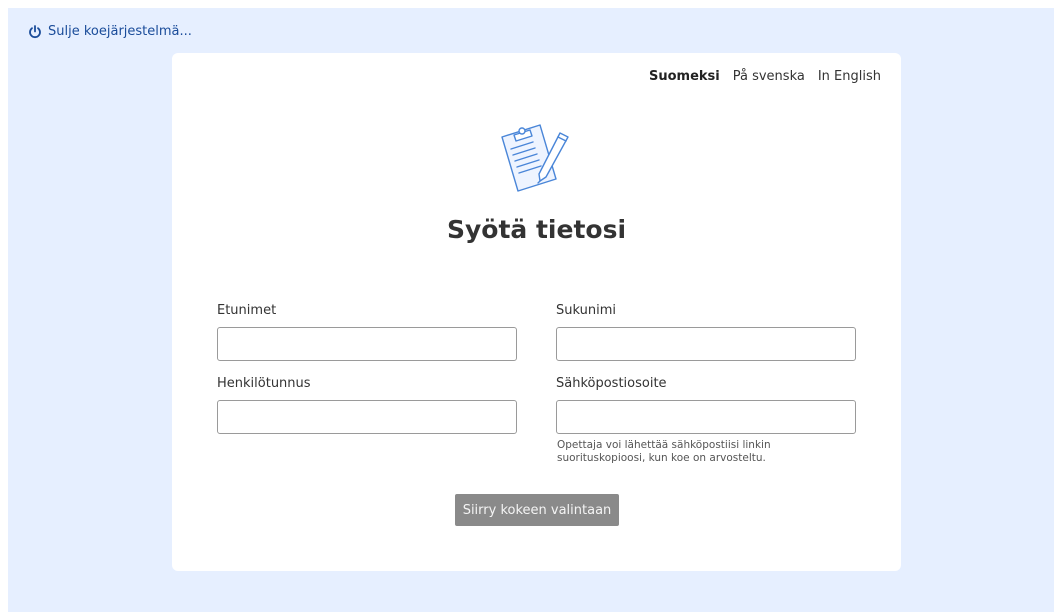  Describe the element at coordinates (35, 31) in the screenshot. I see `power-icon` at that location.